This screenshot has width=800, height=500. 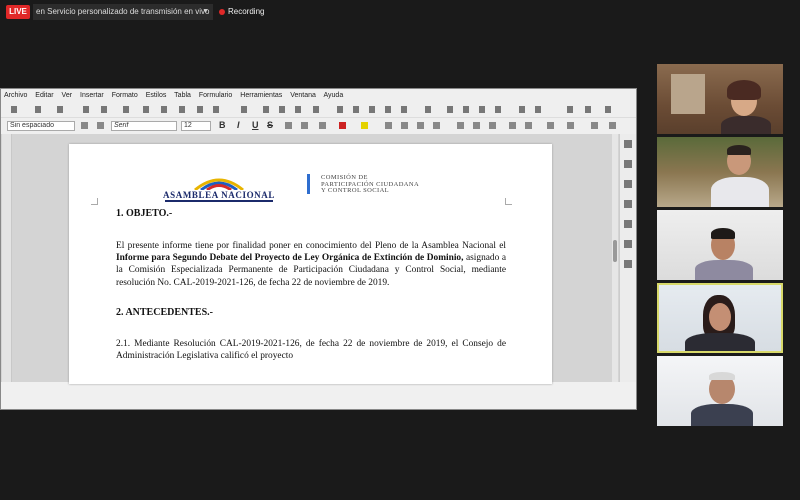 What do you see at coordinates (476, 125) in the screenshot?
I see `numbering-icon` at bounding box center [476, 125].